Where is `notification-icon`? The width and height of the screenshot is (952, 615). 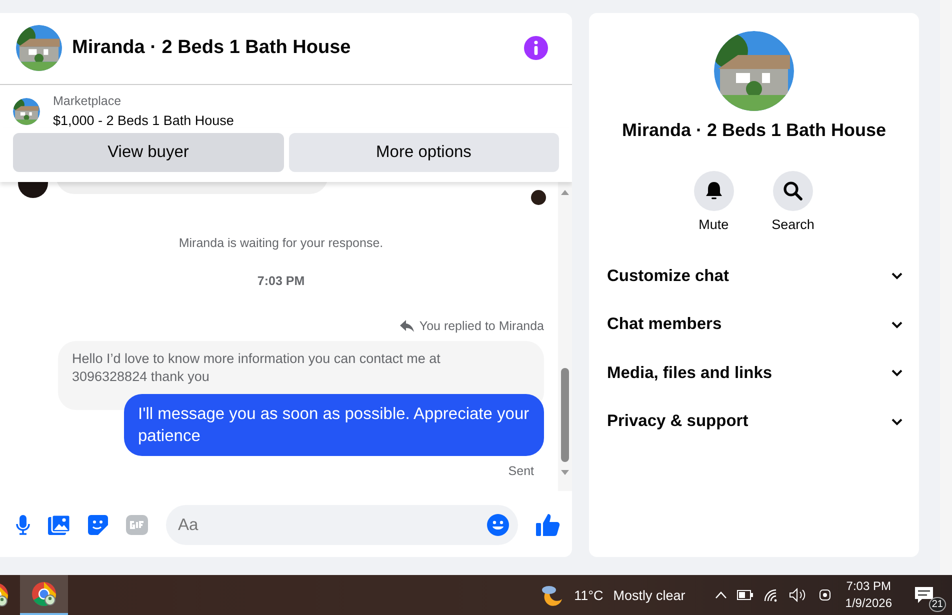
notification-icon is located at coordinates (924, 595).